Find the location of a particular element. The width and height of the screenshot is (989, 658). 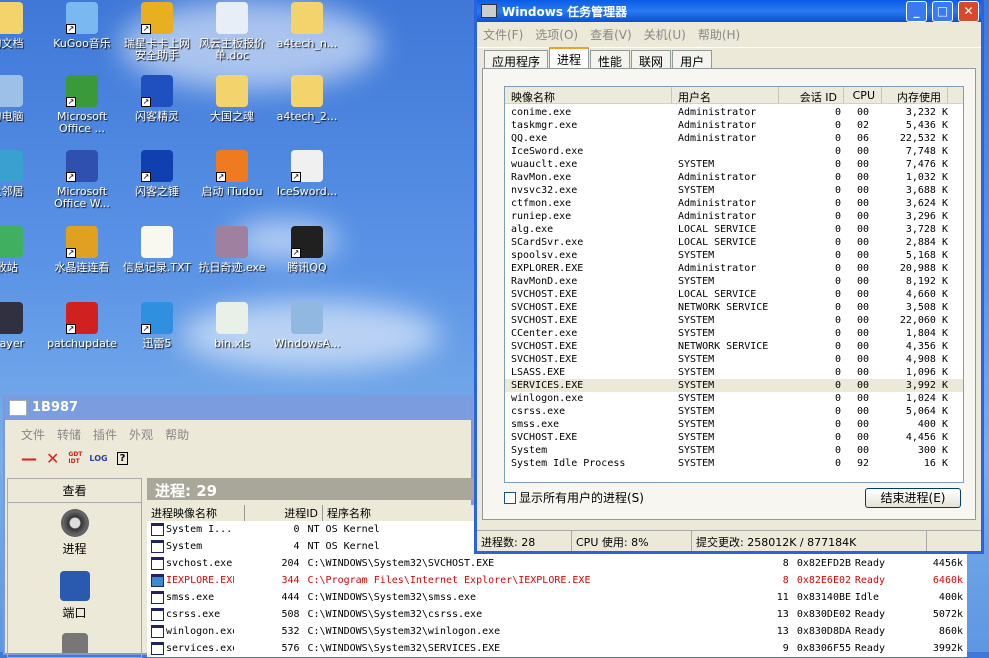

tab-1: 进程 is located at coordinates (569, 57).